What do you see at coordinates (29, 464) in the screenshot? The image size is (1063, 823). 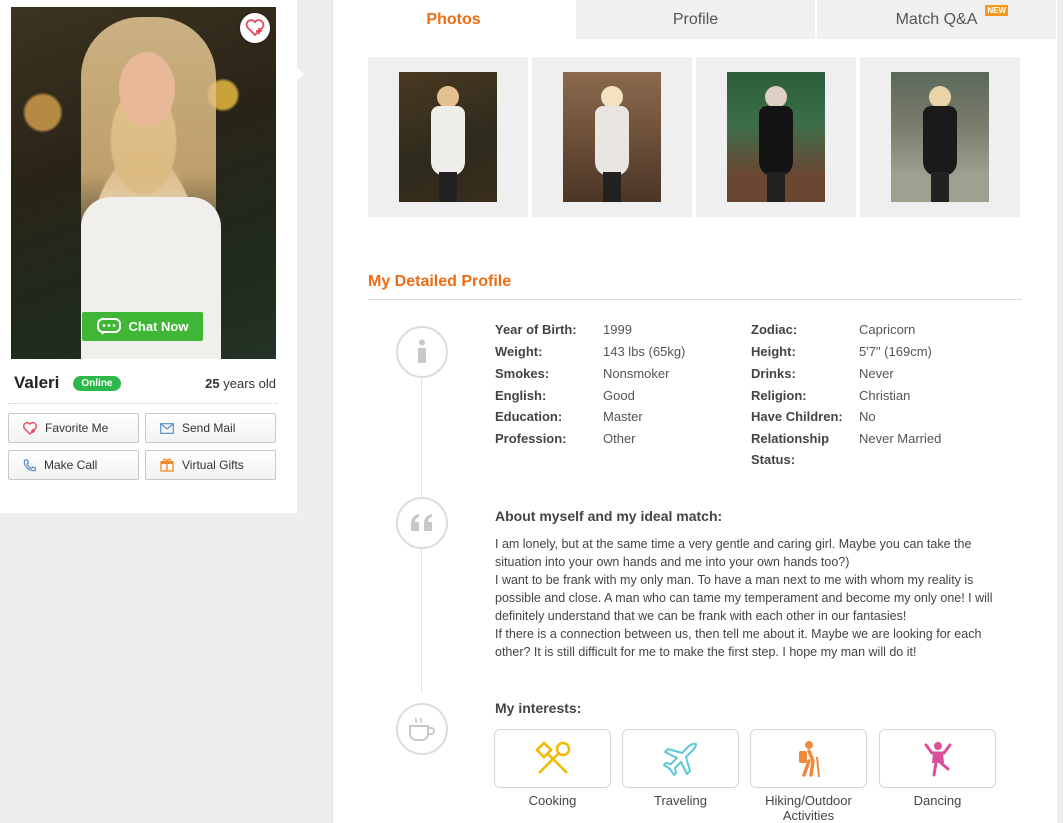 I see `phone-icon` at bounding box center [29, 464].